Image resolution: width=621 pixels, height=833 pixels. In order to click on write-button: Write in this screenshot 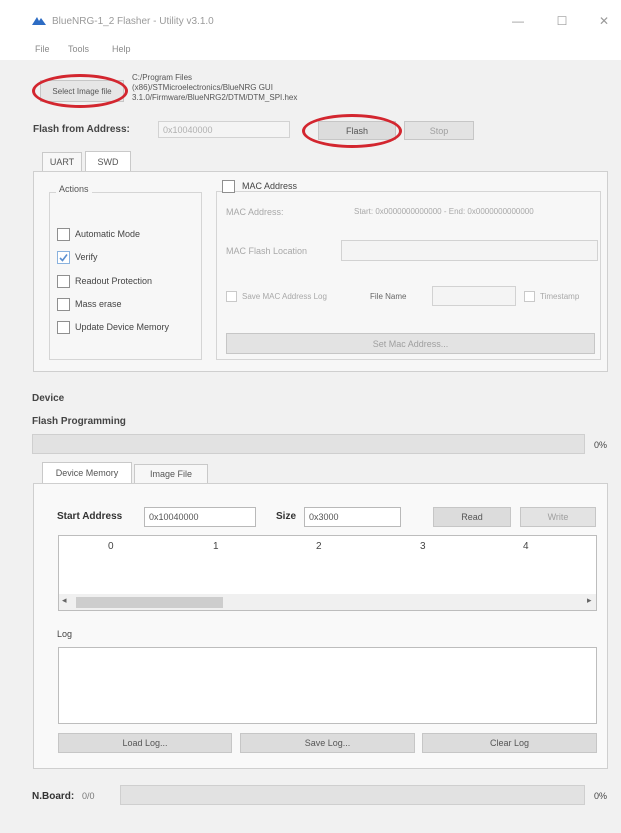, I will do `click(558, 517)`.